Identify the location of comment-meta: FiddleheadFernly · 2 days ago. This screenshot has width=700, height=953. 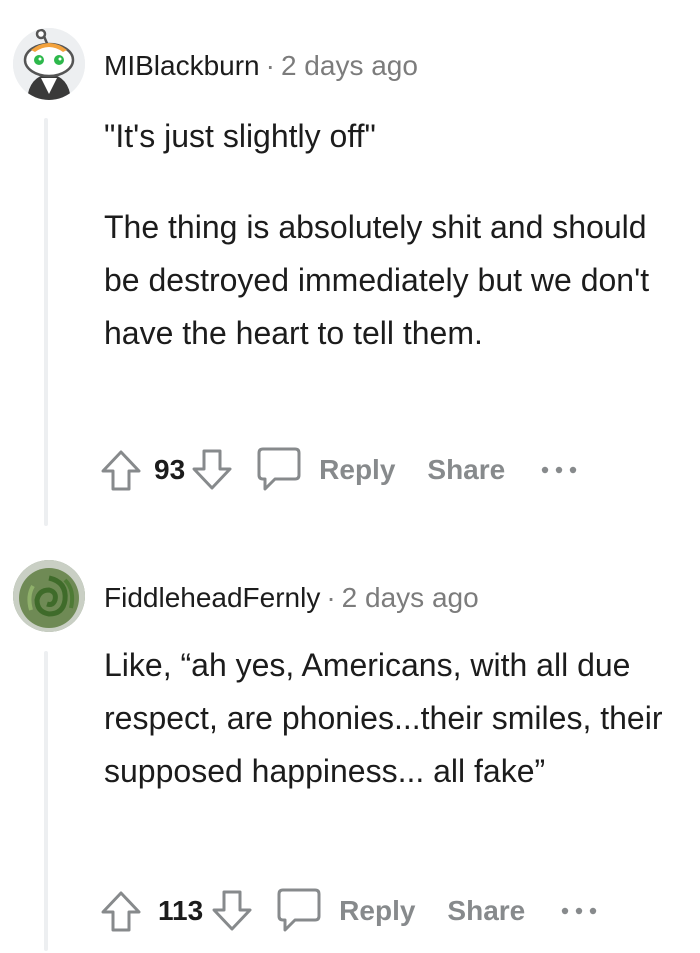
(291, 598).